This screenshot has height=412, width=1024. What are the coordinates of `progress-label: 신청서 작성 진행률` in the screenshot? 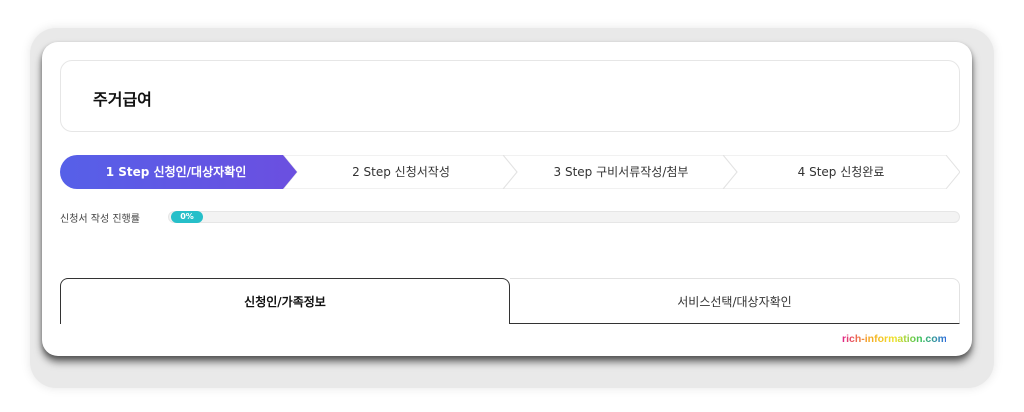 It's located at (100, 219).